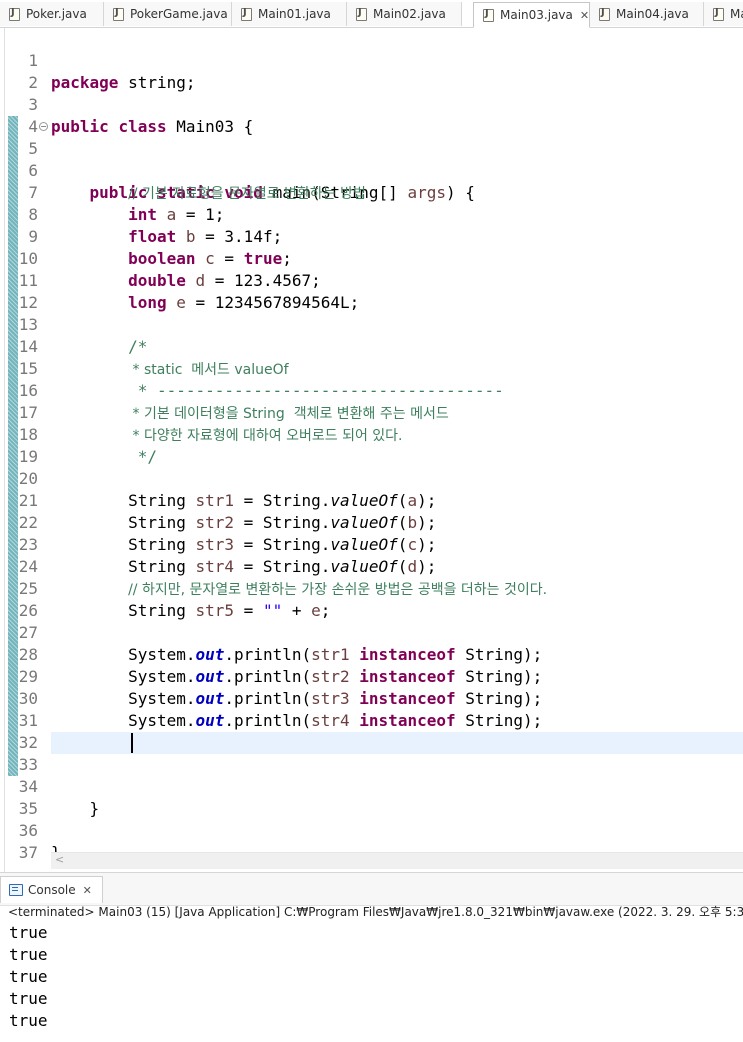  Describe the element at coordinates (179, 14) in the screenshot. I see `tab-label: PokerGame.java` at that location.